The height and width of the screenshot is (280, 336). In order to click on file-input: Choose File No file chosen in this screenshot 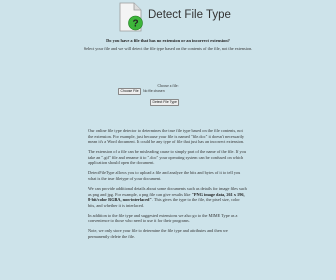, I will do `click(141, 91)`.